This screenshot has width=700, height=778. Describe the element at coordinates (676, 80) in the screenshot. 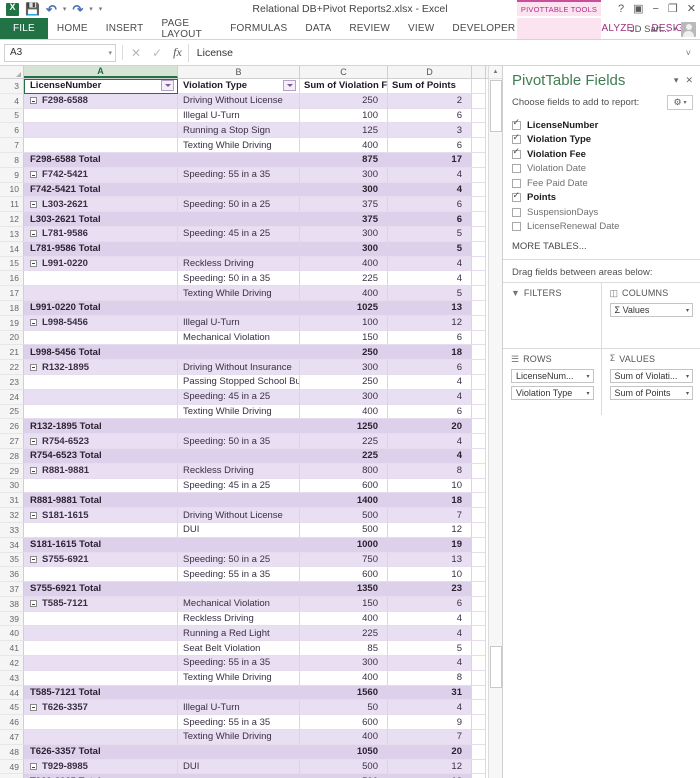

I see `pane-collapse-icon: ▾` at that location.